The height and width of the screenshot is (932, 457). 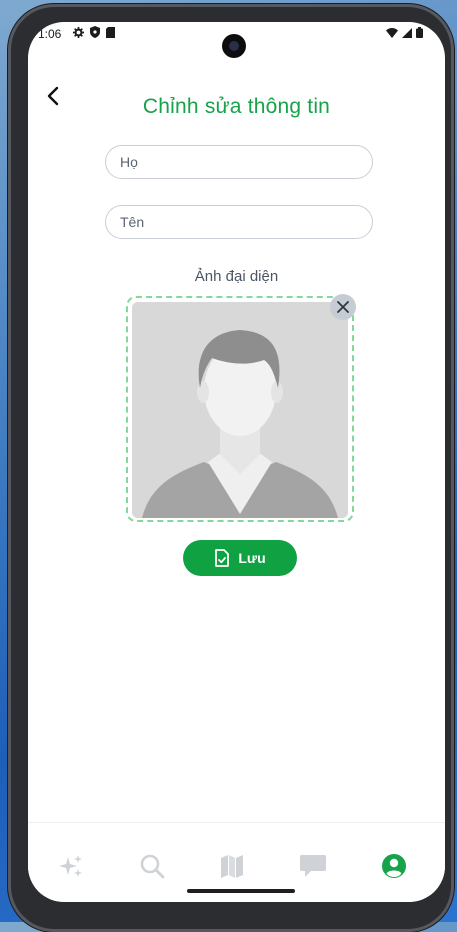 I want to click on wifi-icon, so click(x=392, y=34).